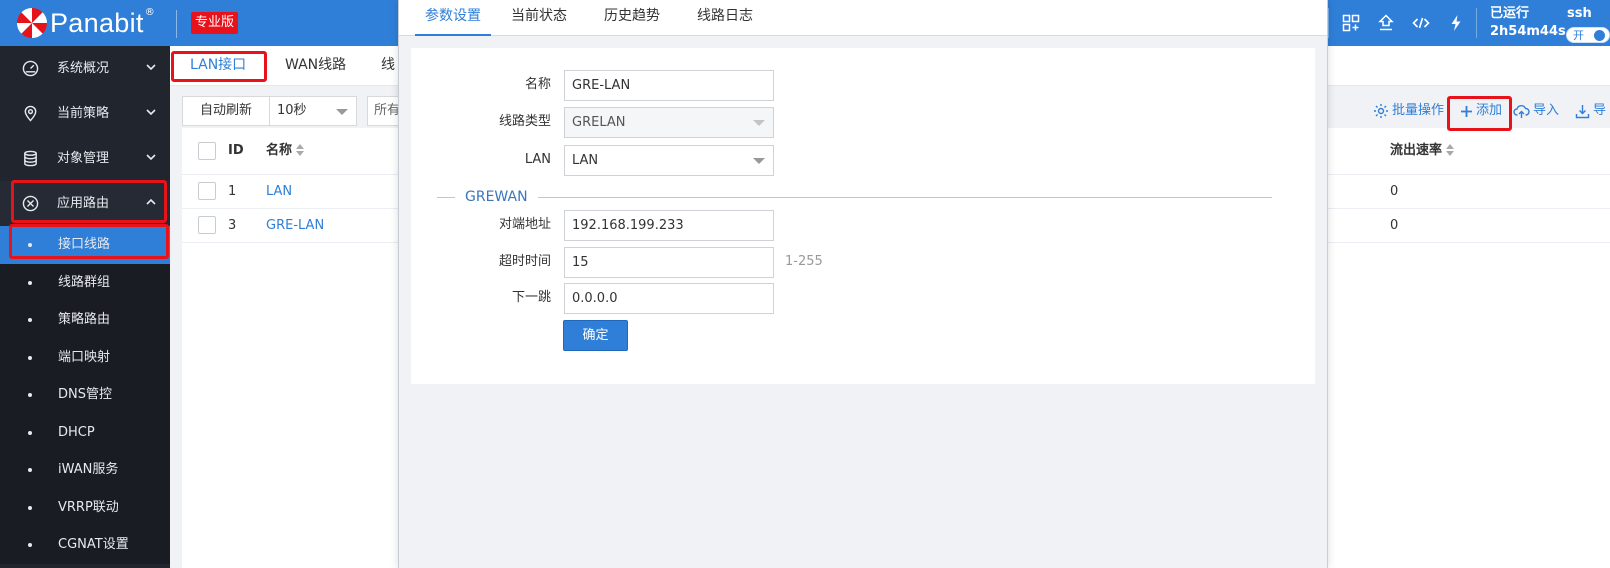 Image resolution: width=1610 pixels, height=568 pixels. What do you see at coordinates (315, 66) in the screenshot?
I see `tab-wan-lines: WAN线路` at bounding box center [315, 66].